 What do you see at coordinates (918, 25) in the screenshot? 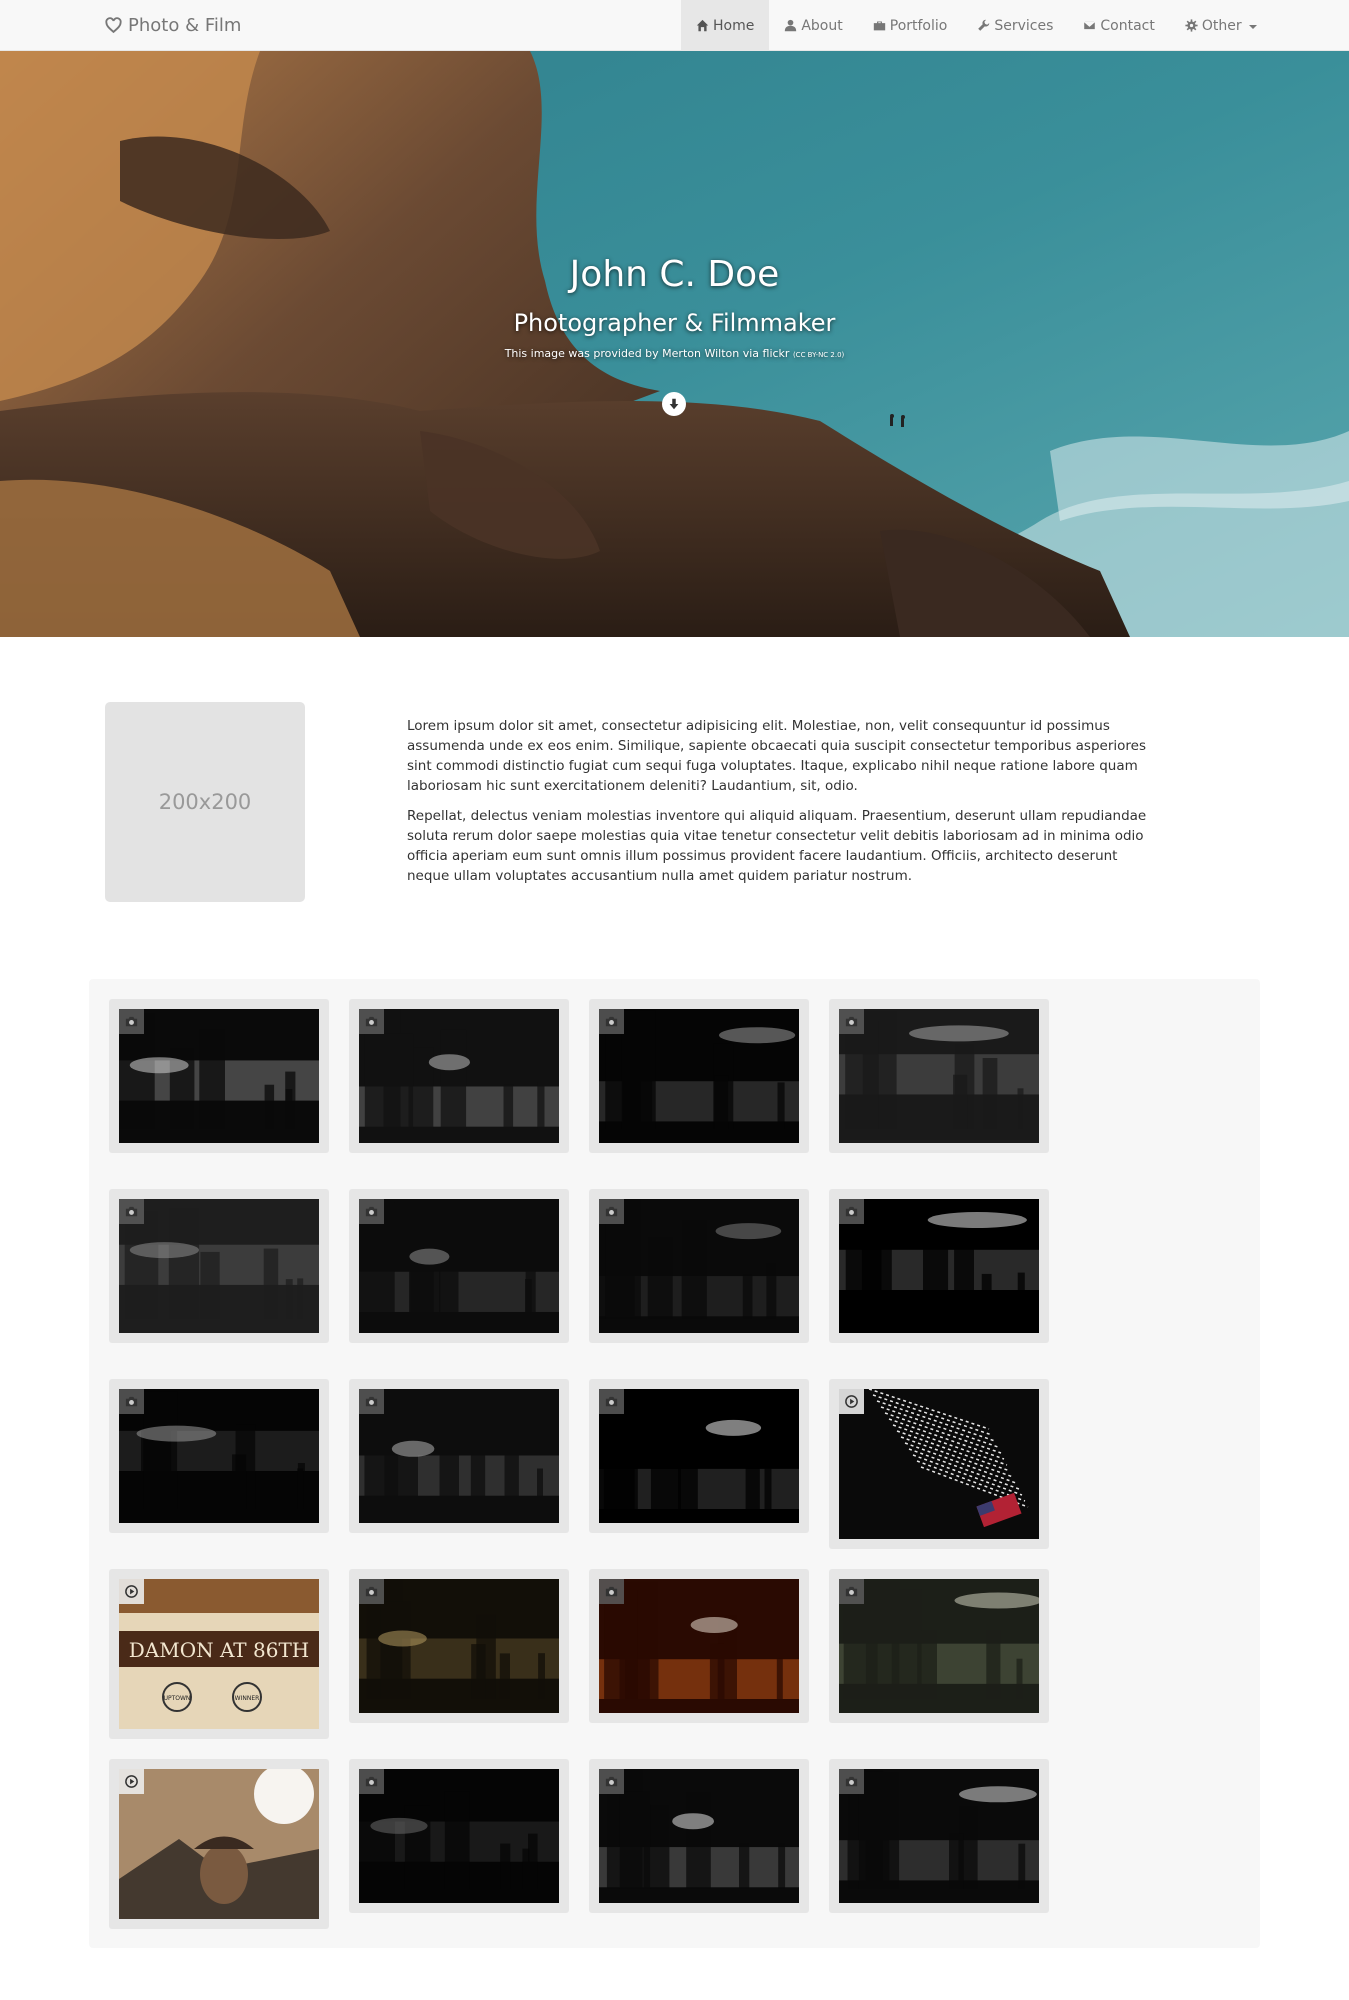
I see `nav-item-label: Portfolio` at bounding box center [918, 25].